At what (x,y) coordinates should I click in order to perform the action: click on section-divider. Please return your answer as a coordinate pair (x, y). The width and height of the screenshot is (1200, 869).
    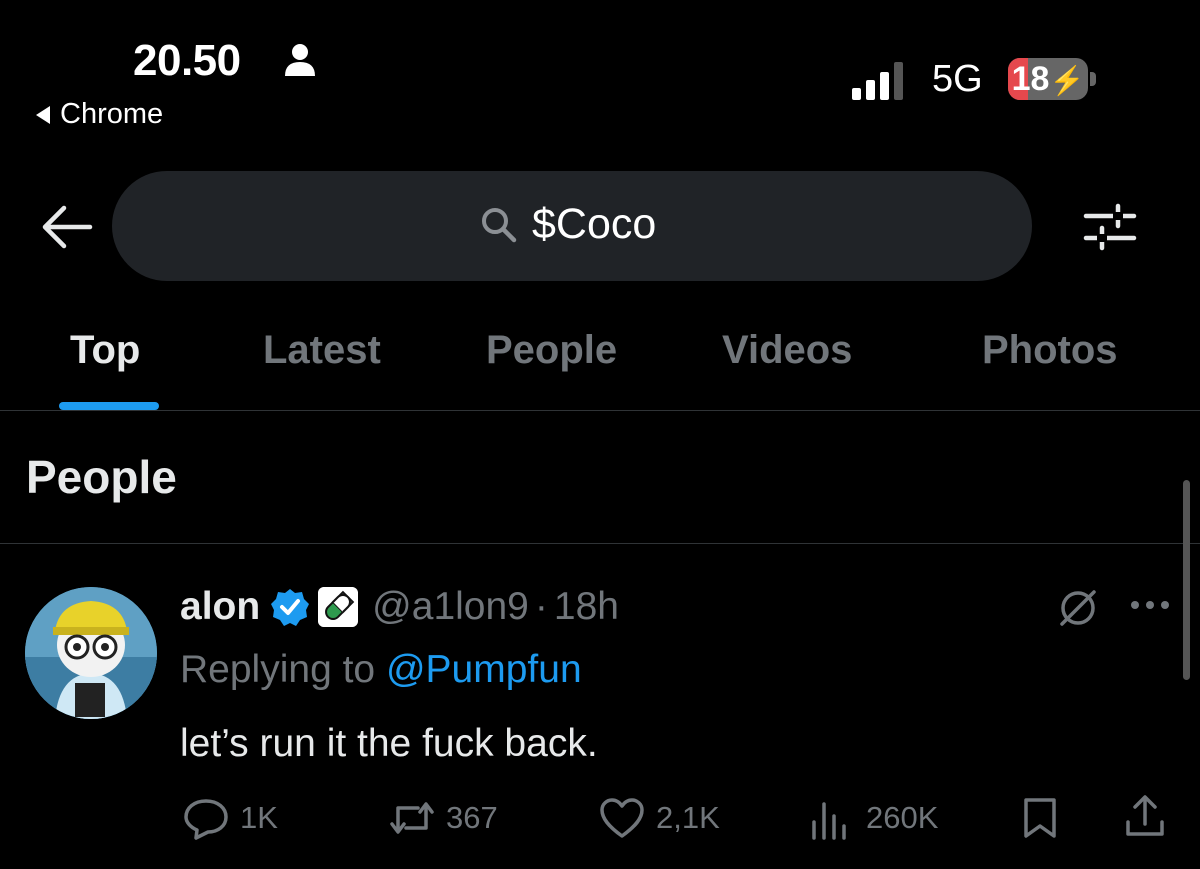
    Looking at the image, I should click on (600, 543).